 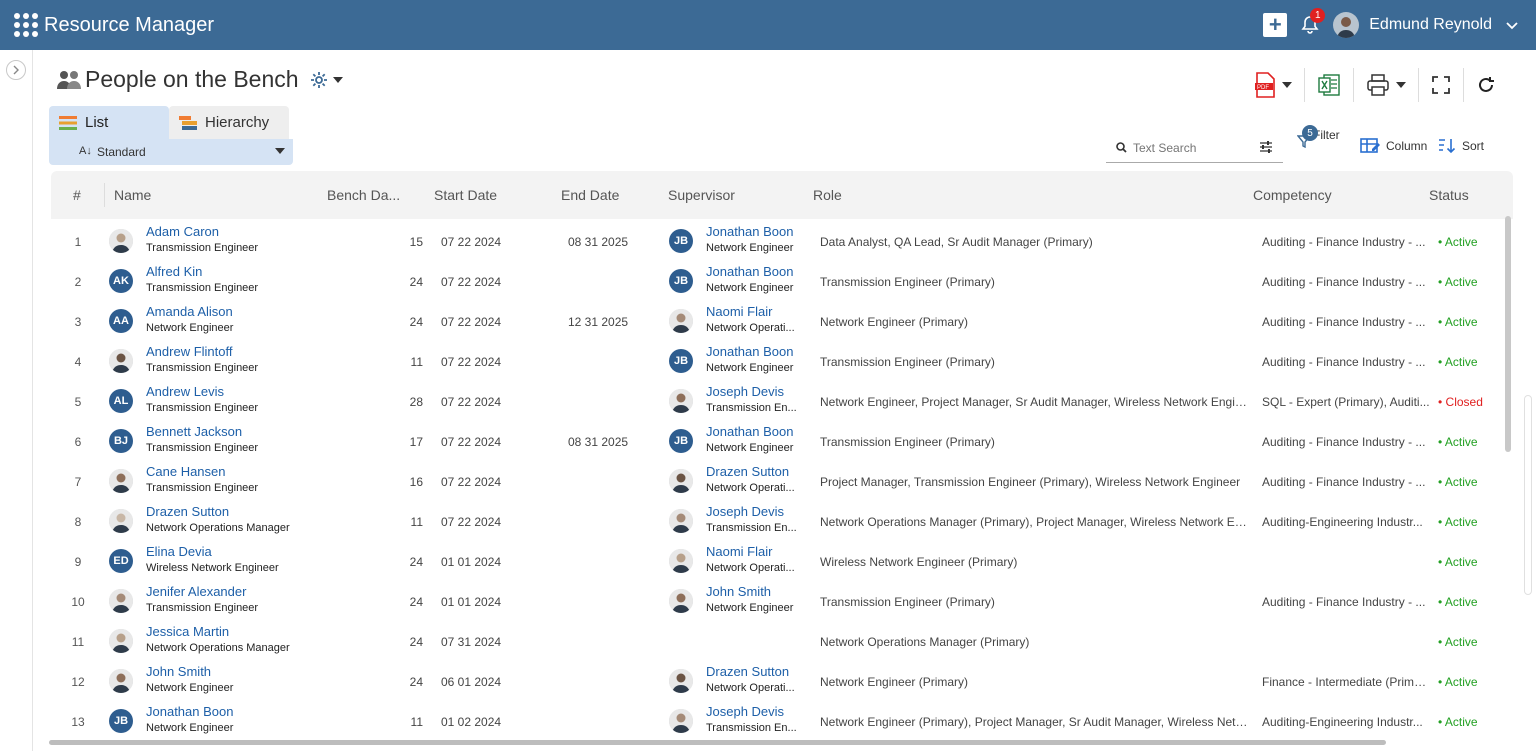 I want to click on person-name-link: Andrew Levis, so click(x=185, y=391).